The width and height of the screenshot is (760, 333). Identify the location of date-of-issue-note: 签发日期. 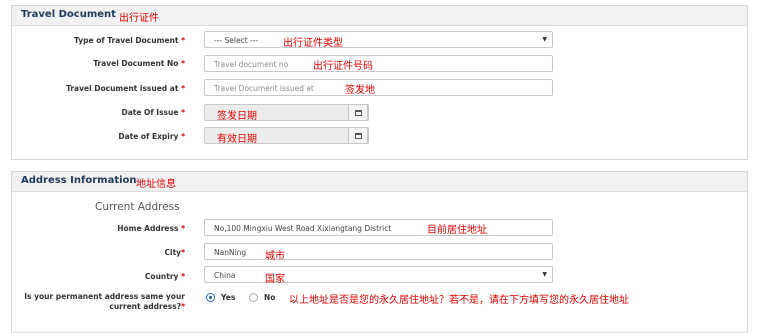
(237, 116).